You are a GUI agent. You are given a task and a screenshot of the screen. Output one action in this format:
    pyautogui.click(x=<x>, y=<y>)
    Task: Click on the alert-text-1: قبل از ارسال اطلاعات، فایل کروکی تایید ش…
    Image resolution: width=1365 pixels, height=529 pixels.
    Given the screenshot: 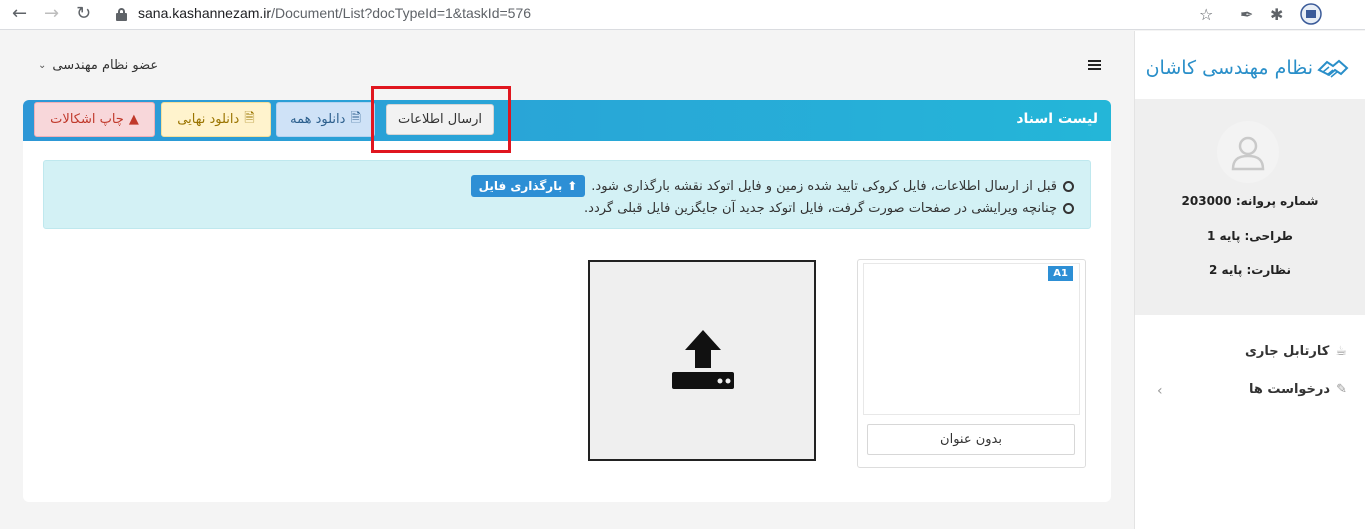 What is the action you would take?
    pyautogui.click(x=824, y=186)
    